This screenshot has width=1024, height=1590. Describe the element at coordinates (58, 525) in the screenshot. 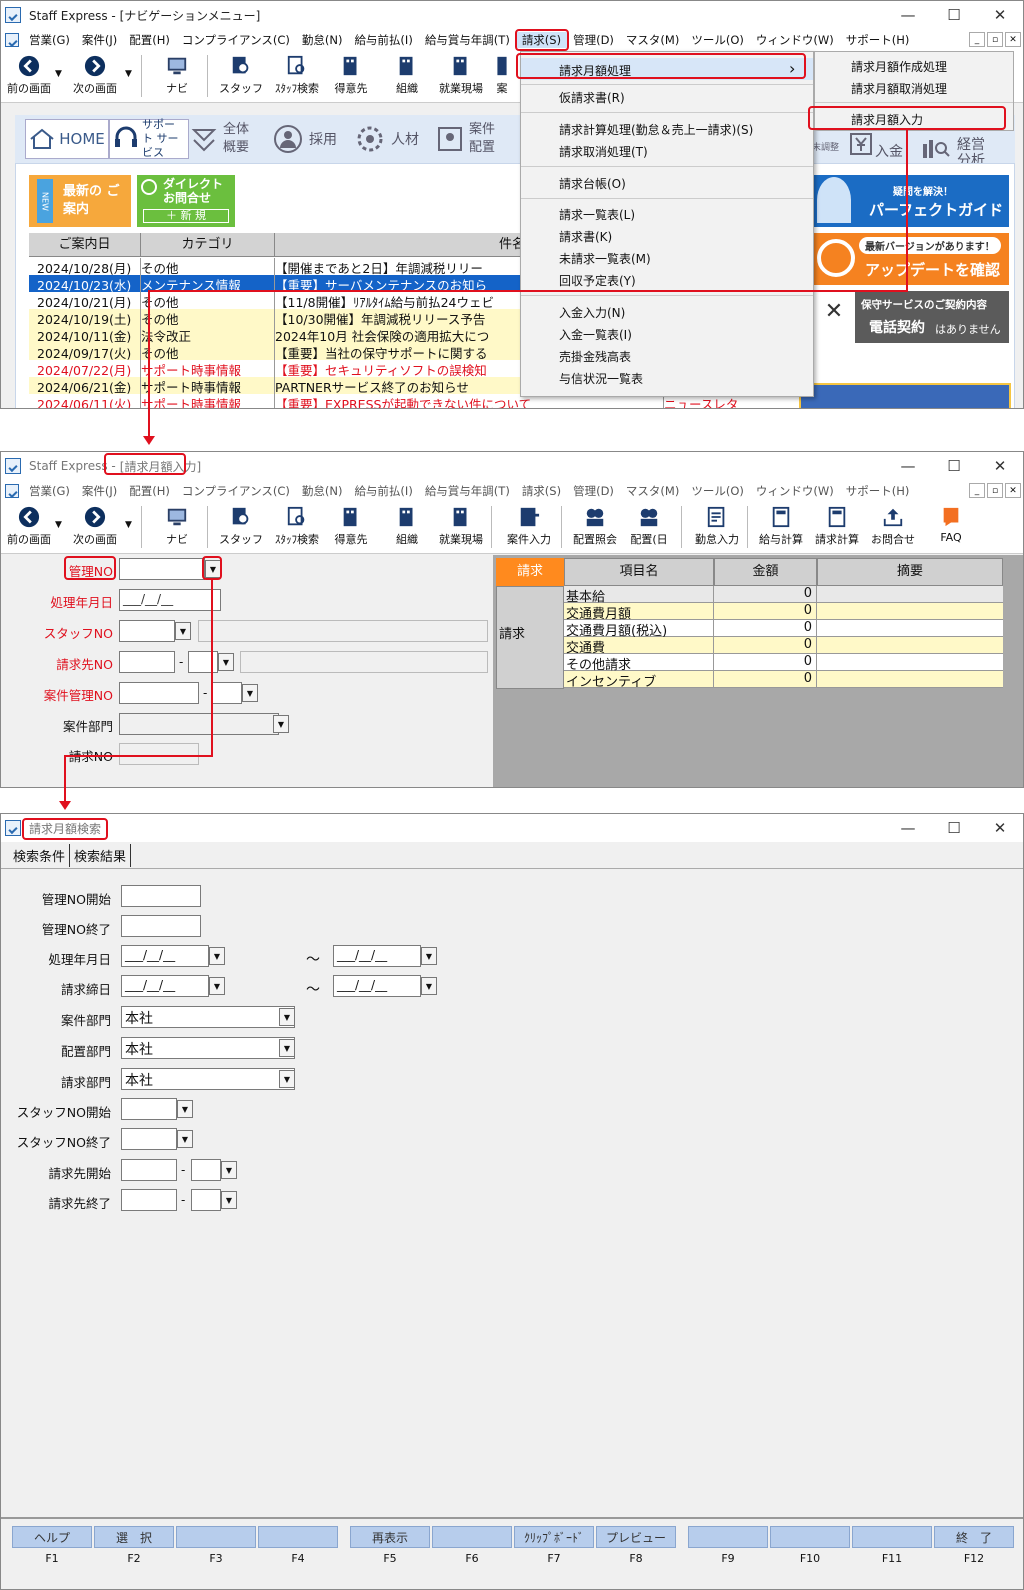

I see `back-dropdown-icon: ▼` at that location.